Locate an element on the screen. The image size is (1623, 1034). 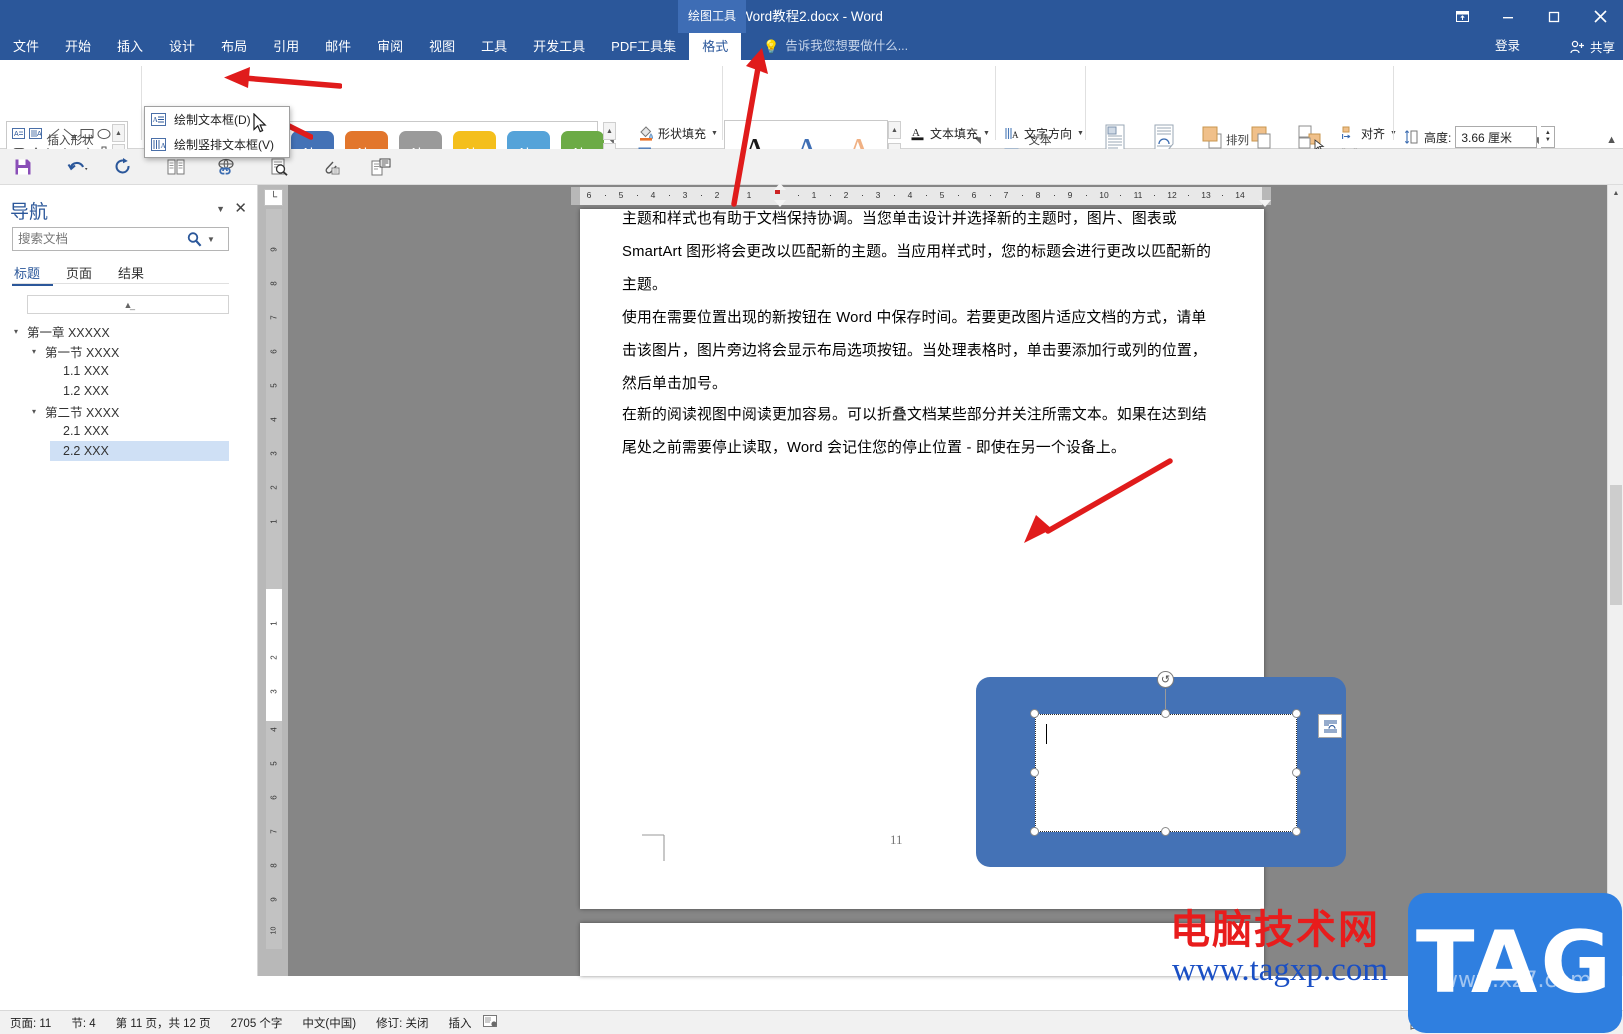
h-tick-5l: 5 is located at coordinates (621, 195).